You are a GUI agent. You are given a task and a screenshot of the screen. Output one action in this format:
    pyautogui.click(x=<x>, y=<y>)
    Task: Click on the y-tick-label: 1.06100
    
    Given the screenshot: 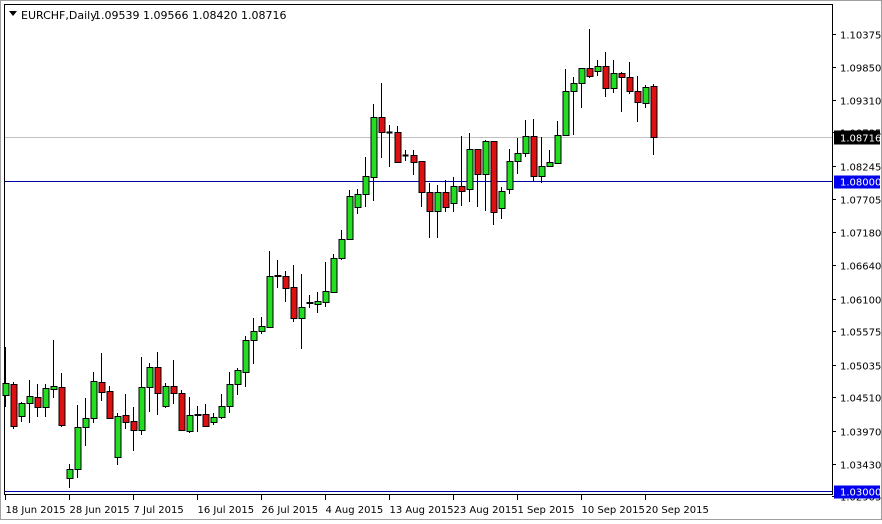 What is the action you would take?
    pyautogui.click(x=860, y=301)
    